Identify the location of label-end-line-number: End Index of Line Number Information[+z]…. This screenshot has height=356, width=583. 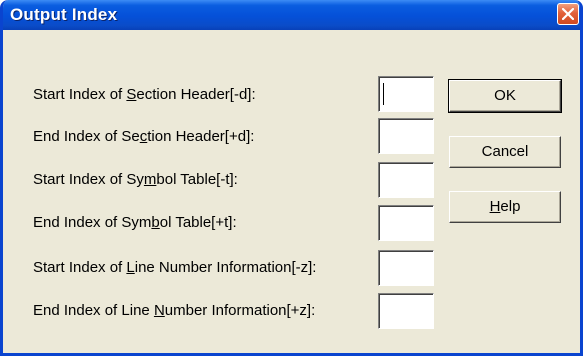
(174, 311).